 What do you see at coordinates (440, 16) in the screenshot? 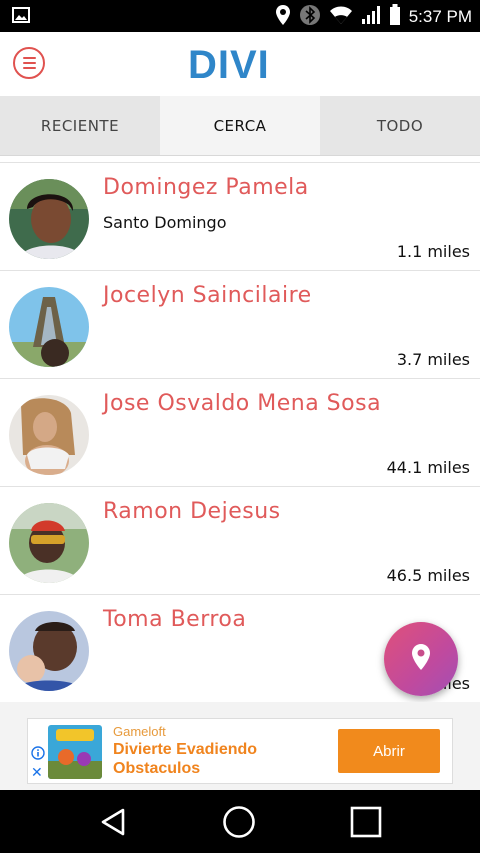
I see `clock: 5:37 PM` at bounding box center [440, 16].